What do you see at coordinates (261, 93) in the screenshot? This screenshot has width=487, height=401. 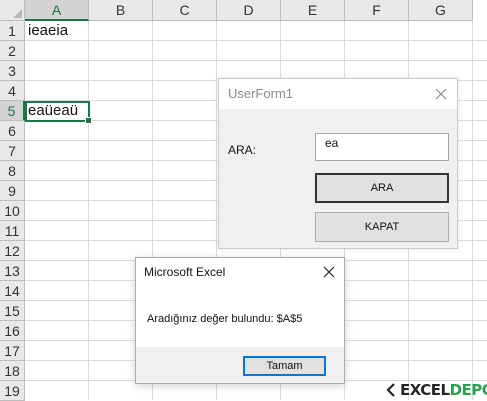 I see `userform-title: UserForm1` at bounding box center [261, 93].